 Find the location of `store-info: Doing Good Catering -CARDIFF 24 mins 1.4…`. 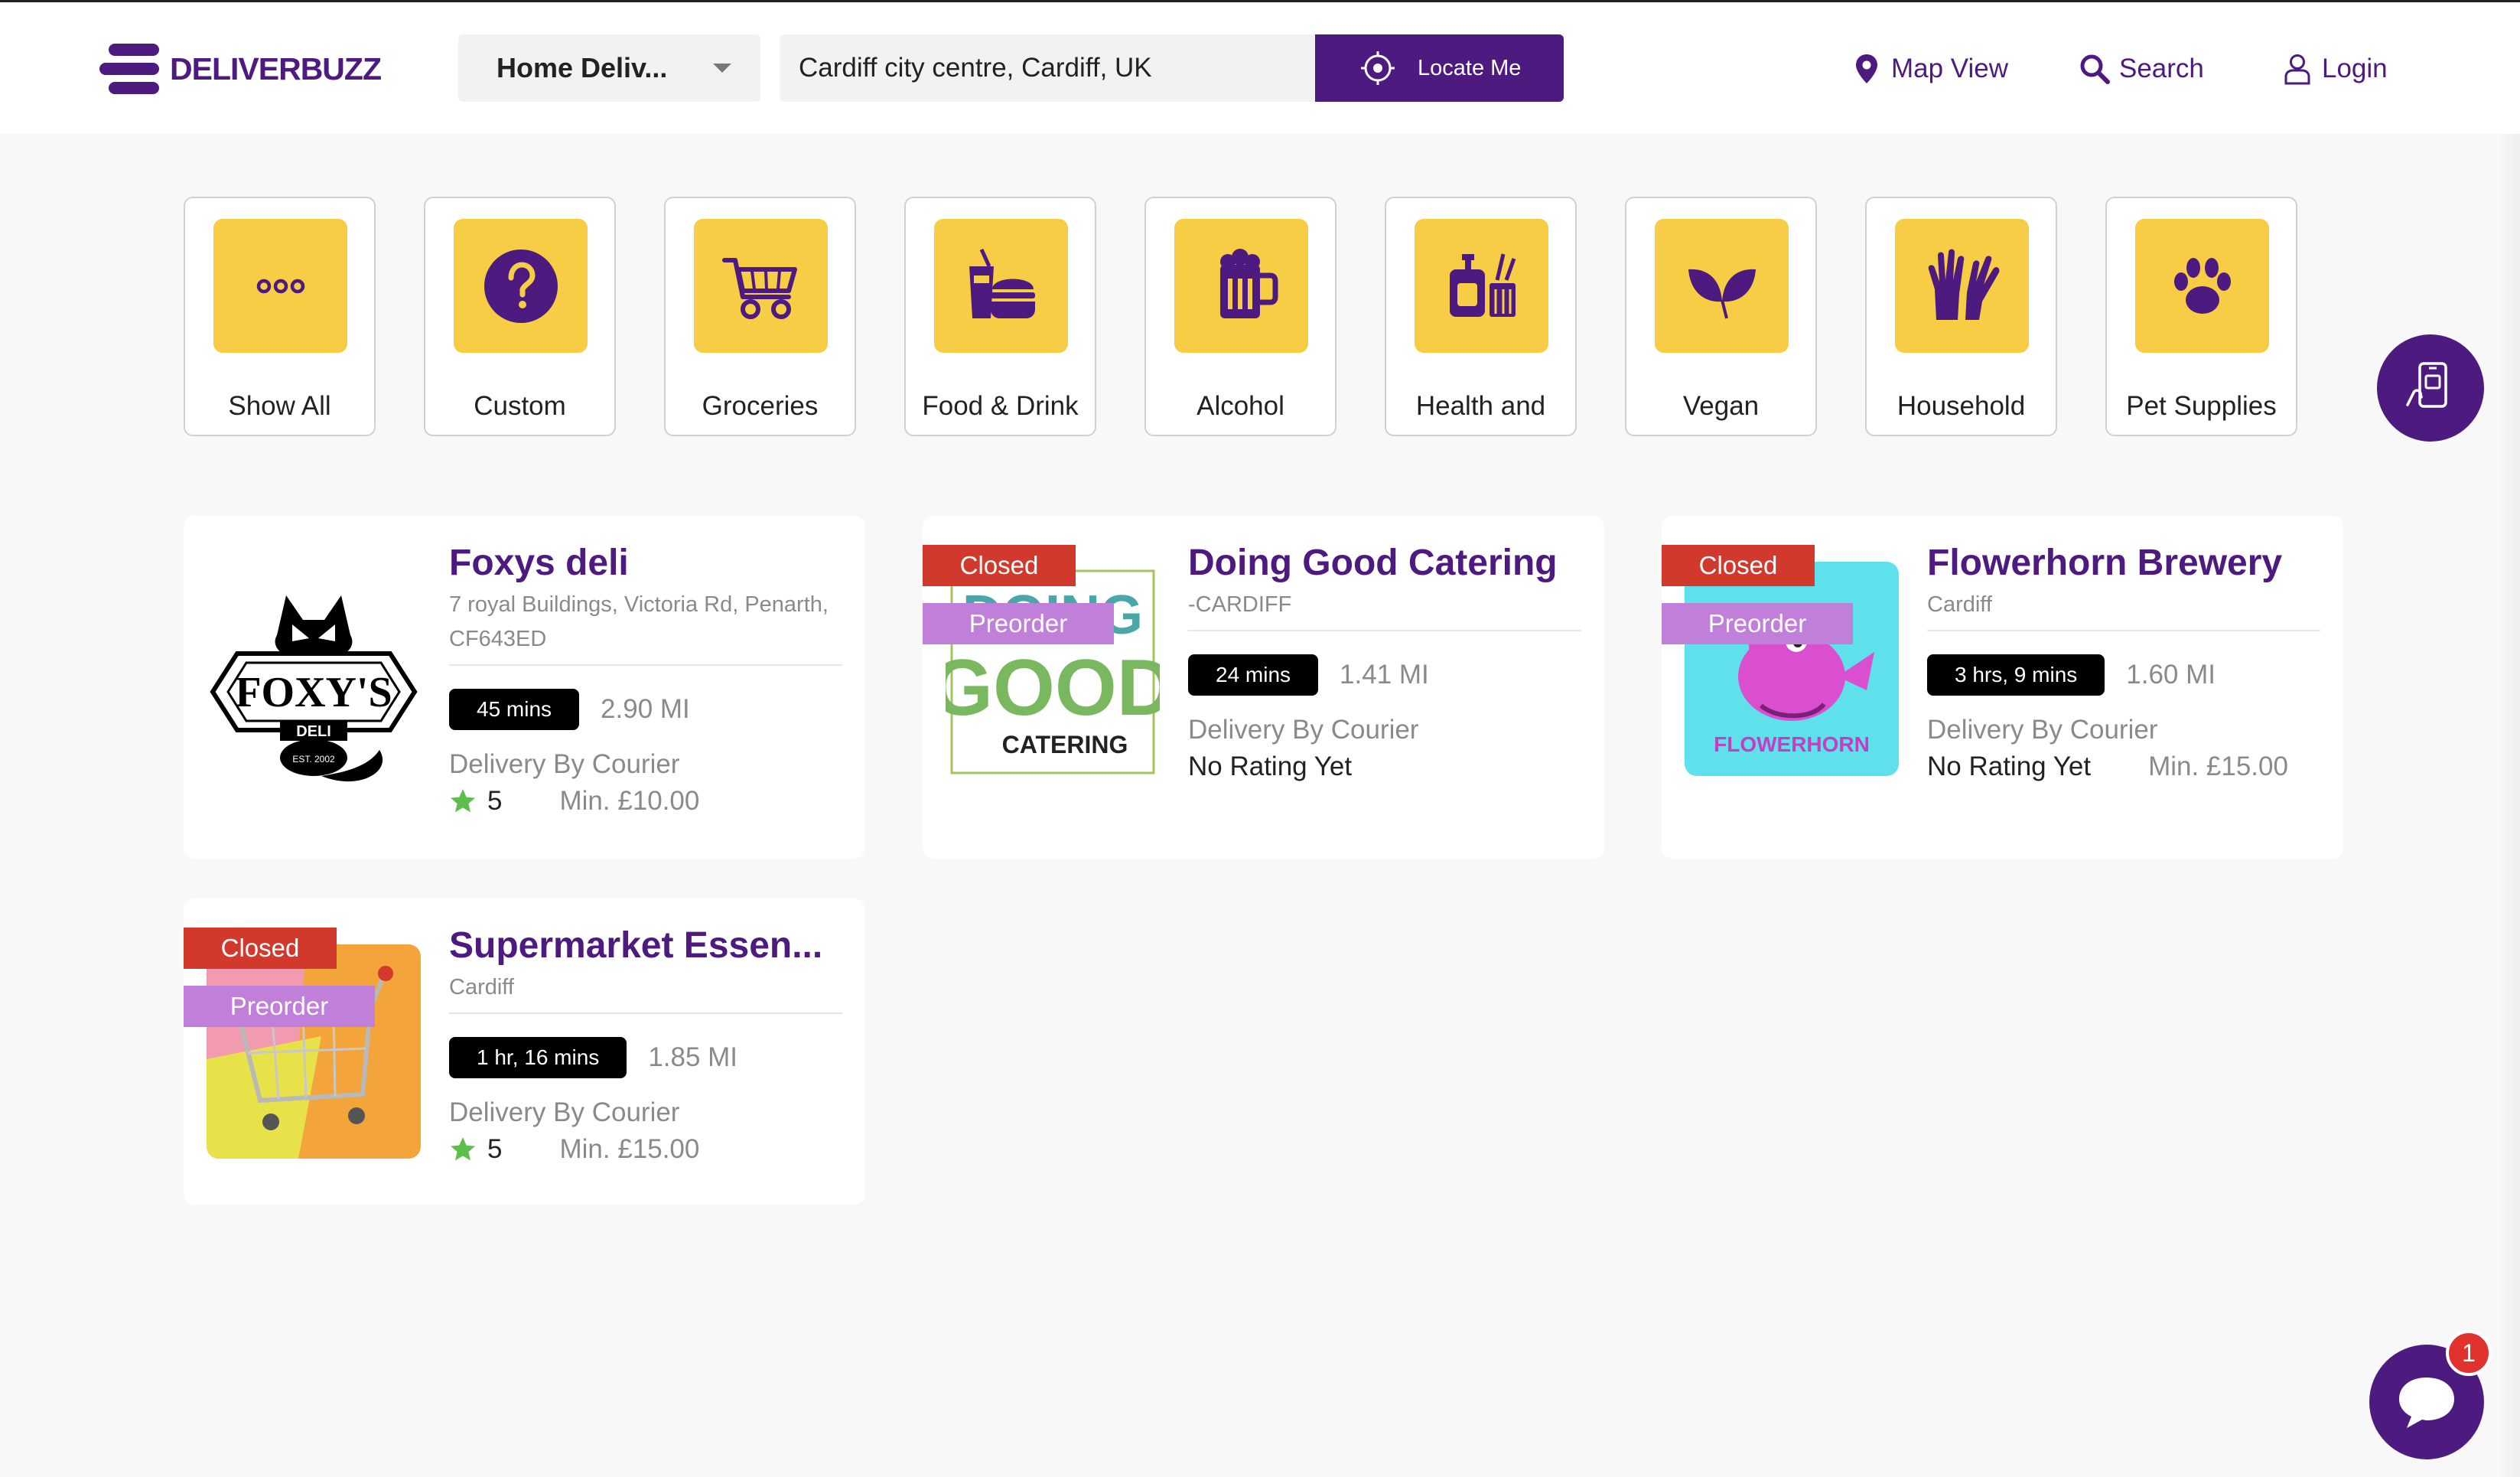

store-info: Doing Good Catering -CARDIFF 24 mins 1.4… is located at coordinates (1384, 662).